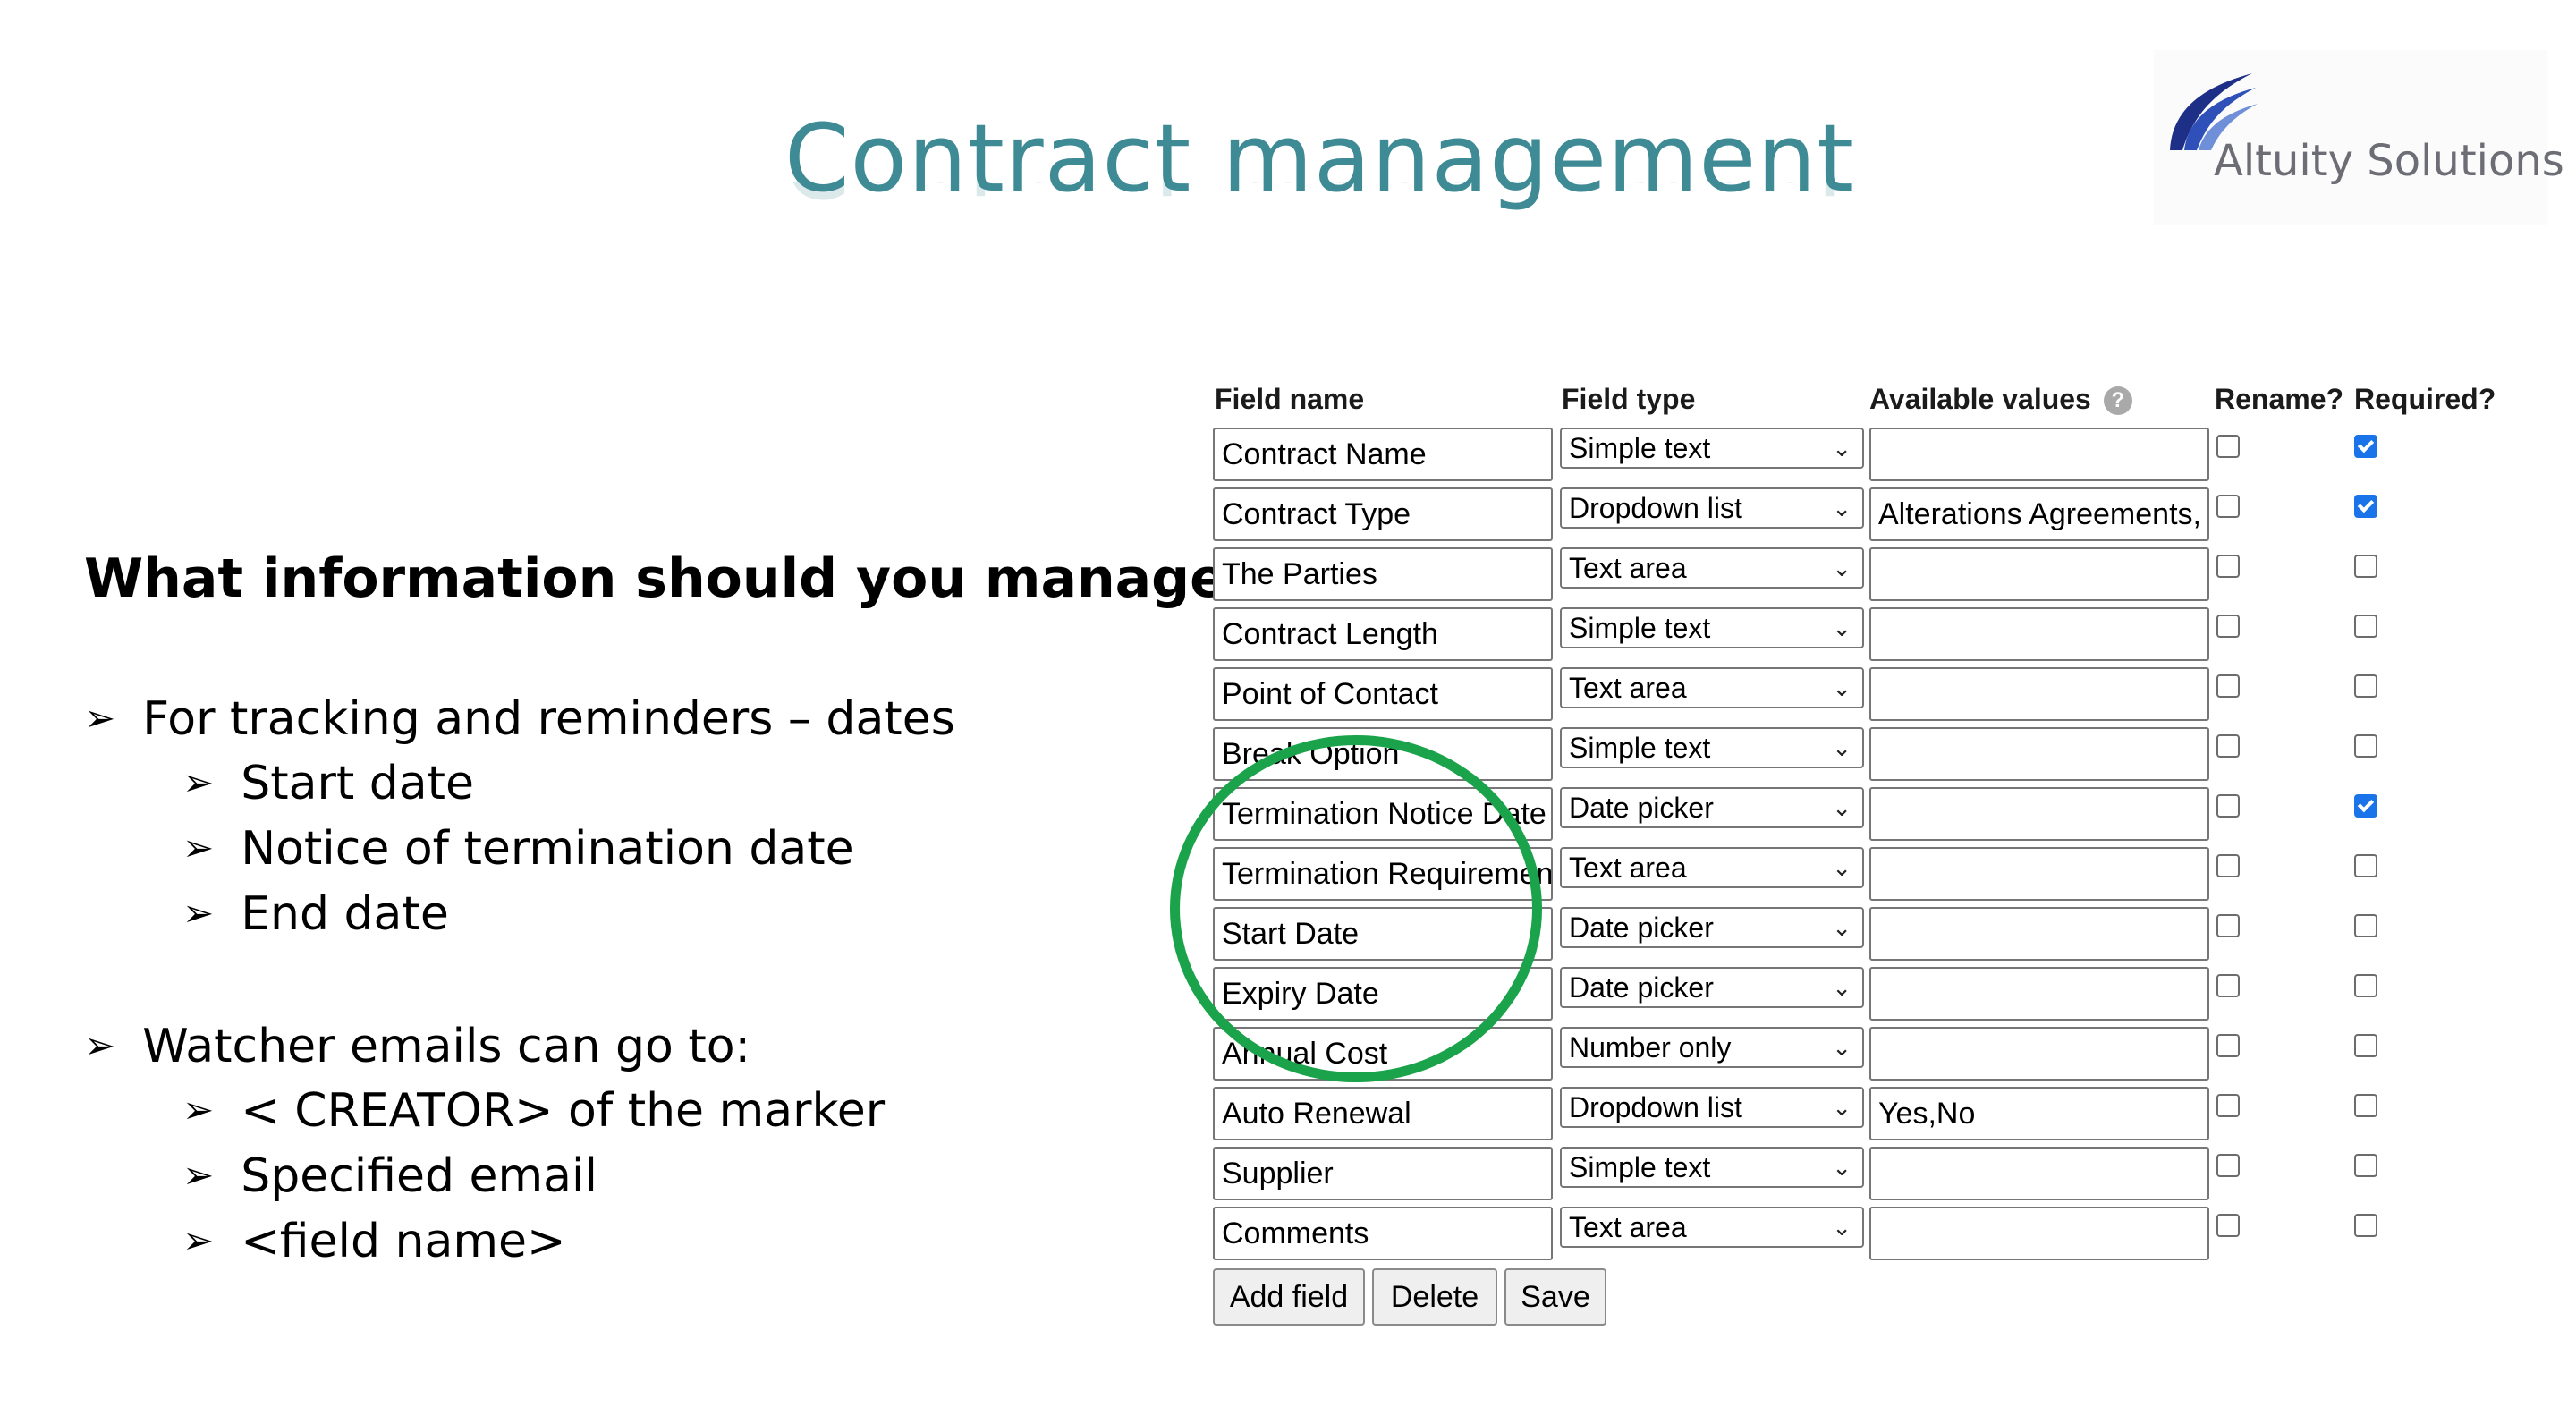  What do you see at coordinates (2117, 400) in the screenshot?
I see `help-icon: ?` at bounding box center [2117, 400].